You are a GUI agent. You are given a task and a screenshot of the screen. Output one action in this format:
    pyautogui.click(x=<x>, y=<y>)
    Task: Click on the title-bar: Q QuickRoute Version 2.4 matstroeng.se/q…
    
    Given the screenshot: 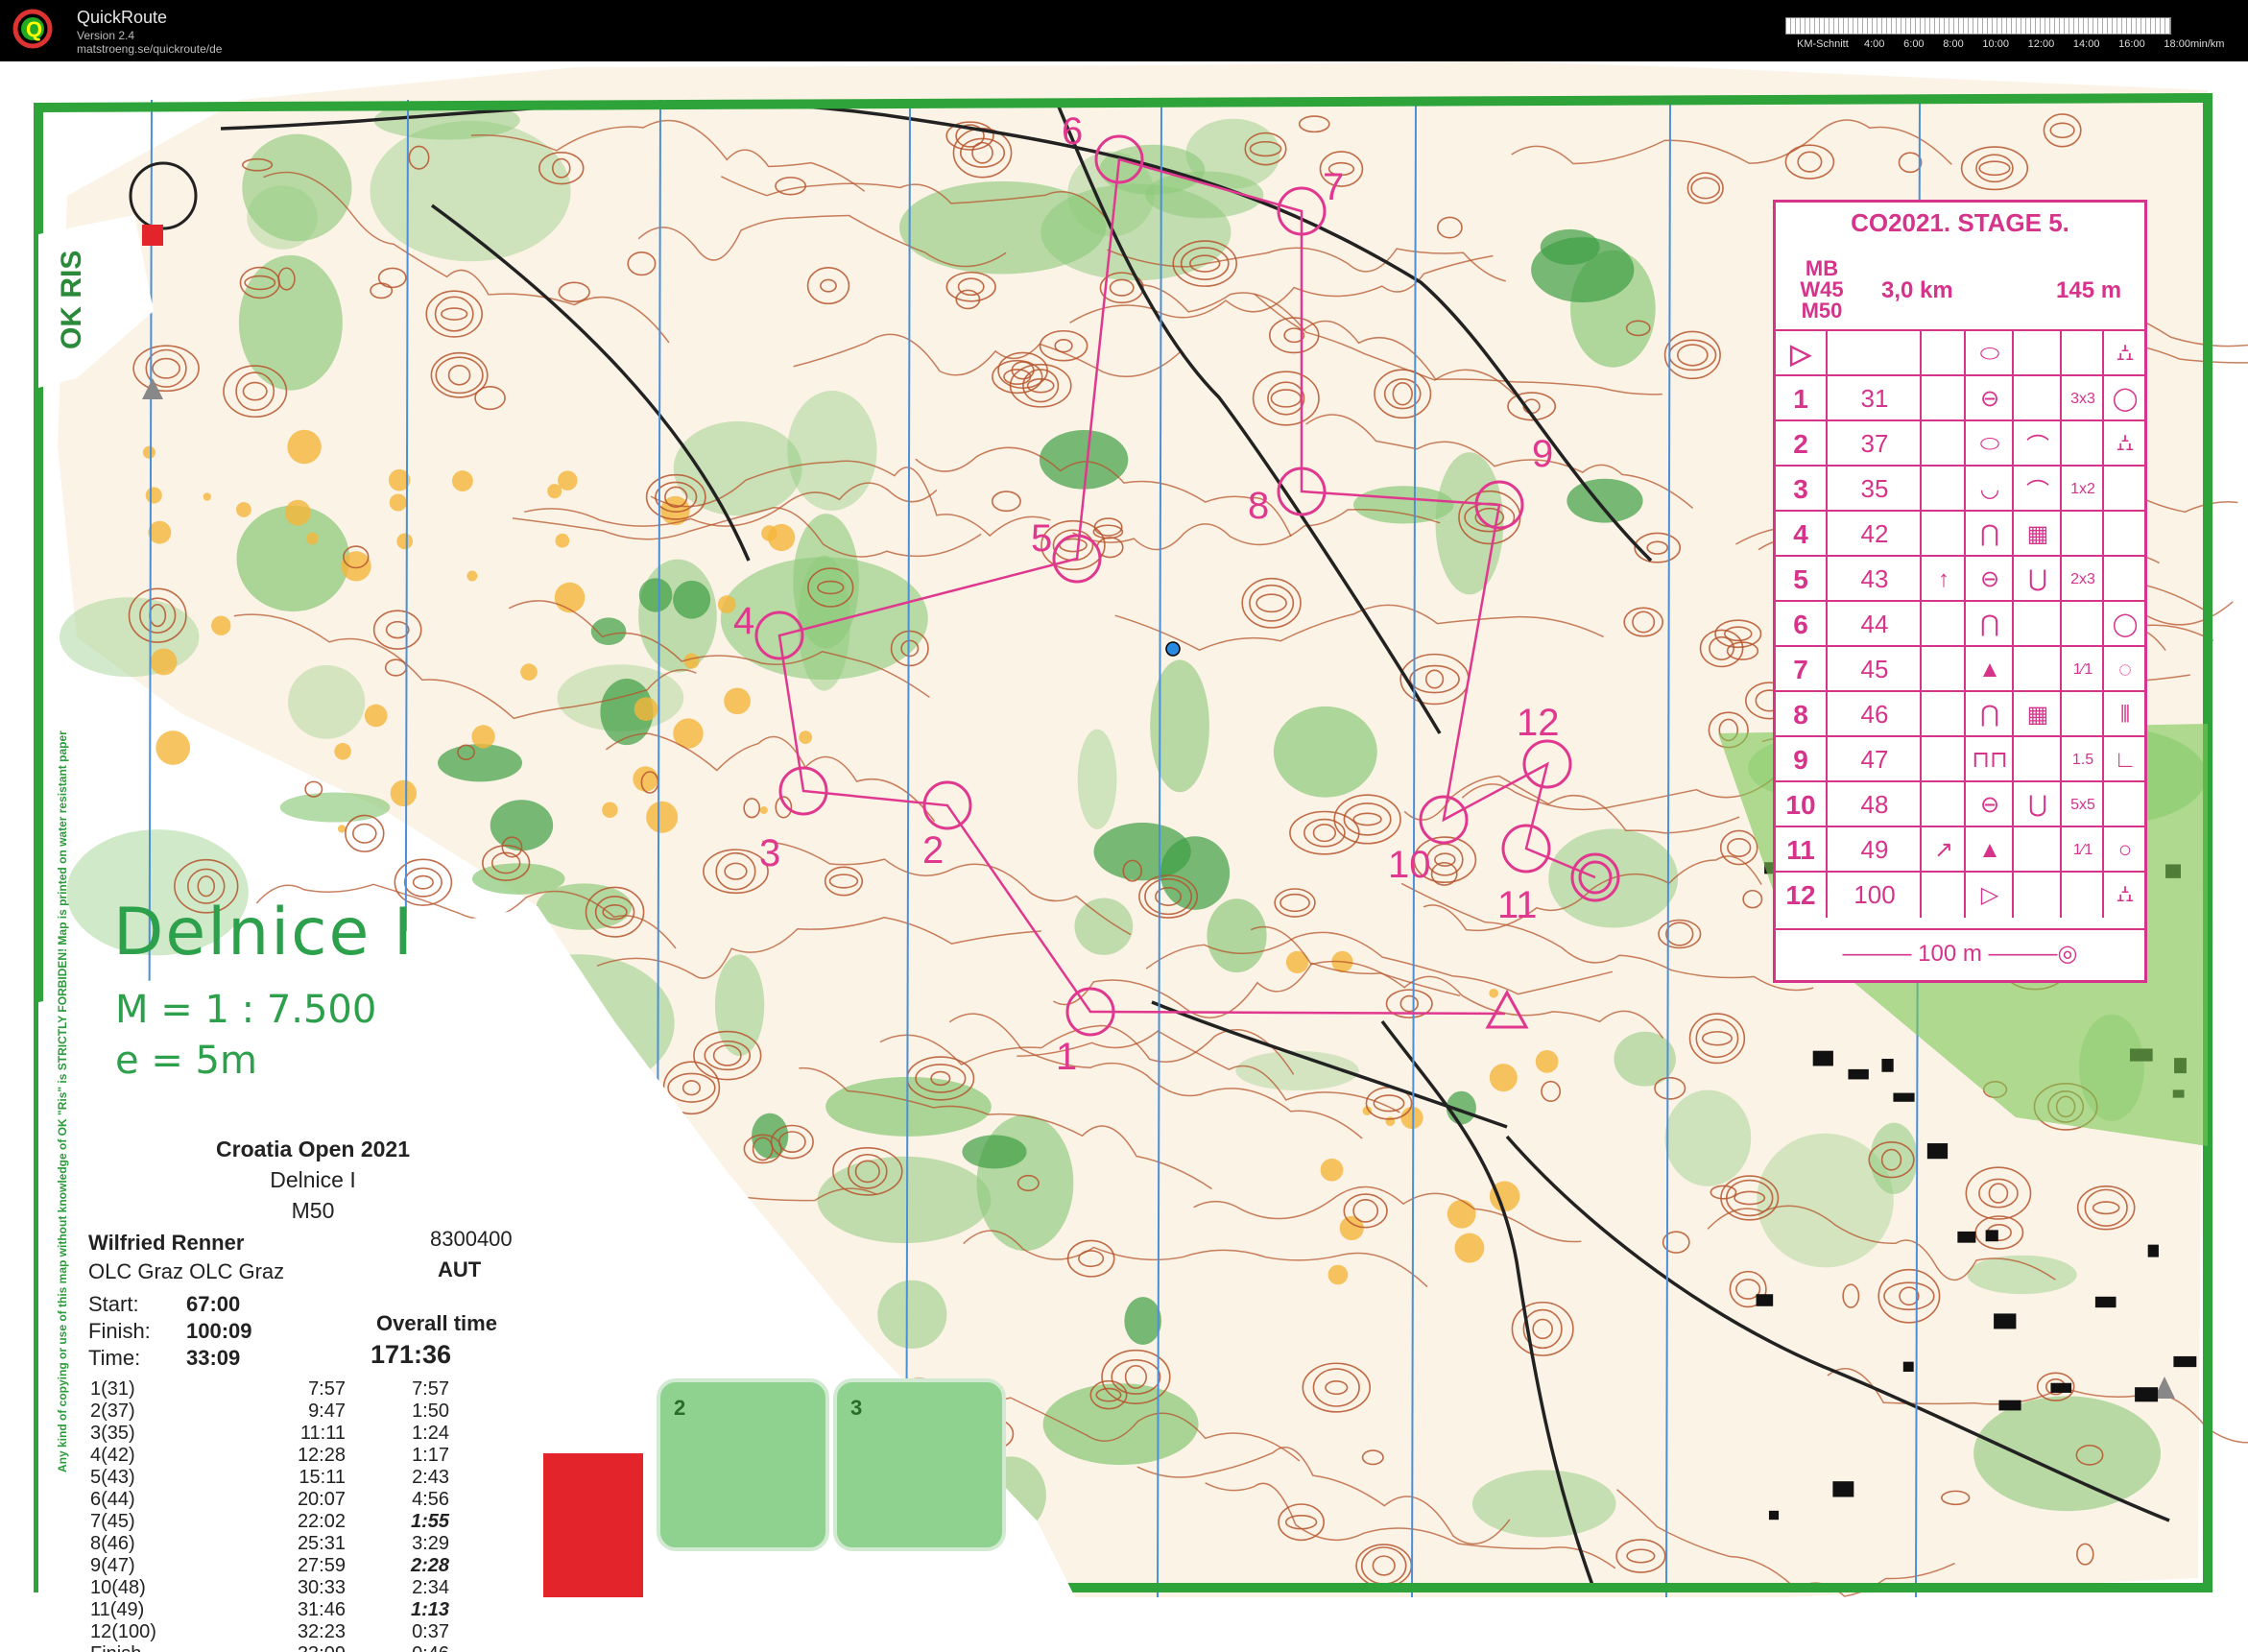 What is the action you would take?
    pyautogui.click(x=1124, y=30)
    